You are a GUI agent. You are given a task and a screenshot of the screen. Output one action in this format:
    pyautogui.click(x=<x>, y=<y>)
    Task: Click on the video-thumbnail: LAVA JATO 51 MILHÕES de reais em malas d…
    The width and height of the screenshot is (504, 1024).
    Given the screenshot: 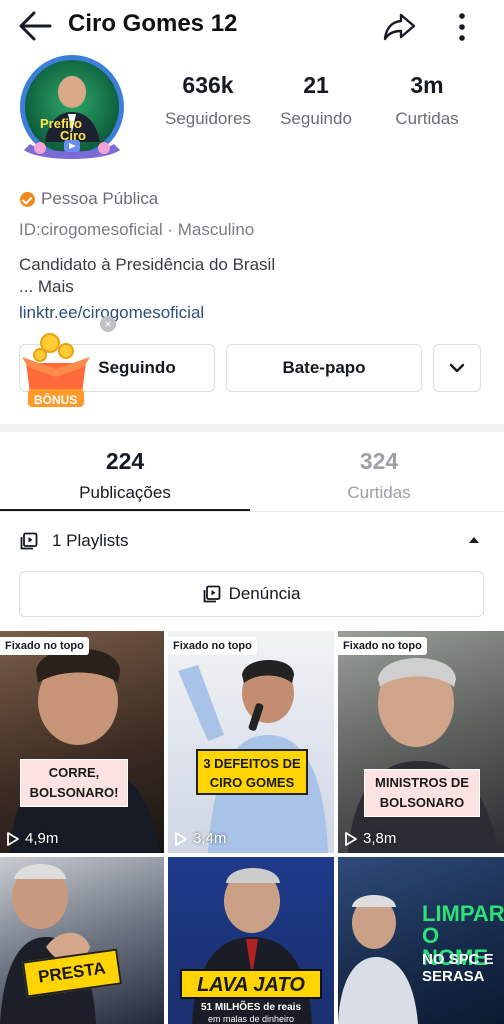 What is the action you would take?
    pyautogui.click(x=251, y=940)
    